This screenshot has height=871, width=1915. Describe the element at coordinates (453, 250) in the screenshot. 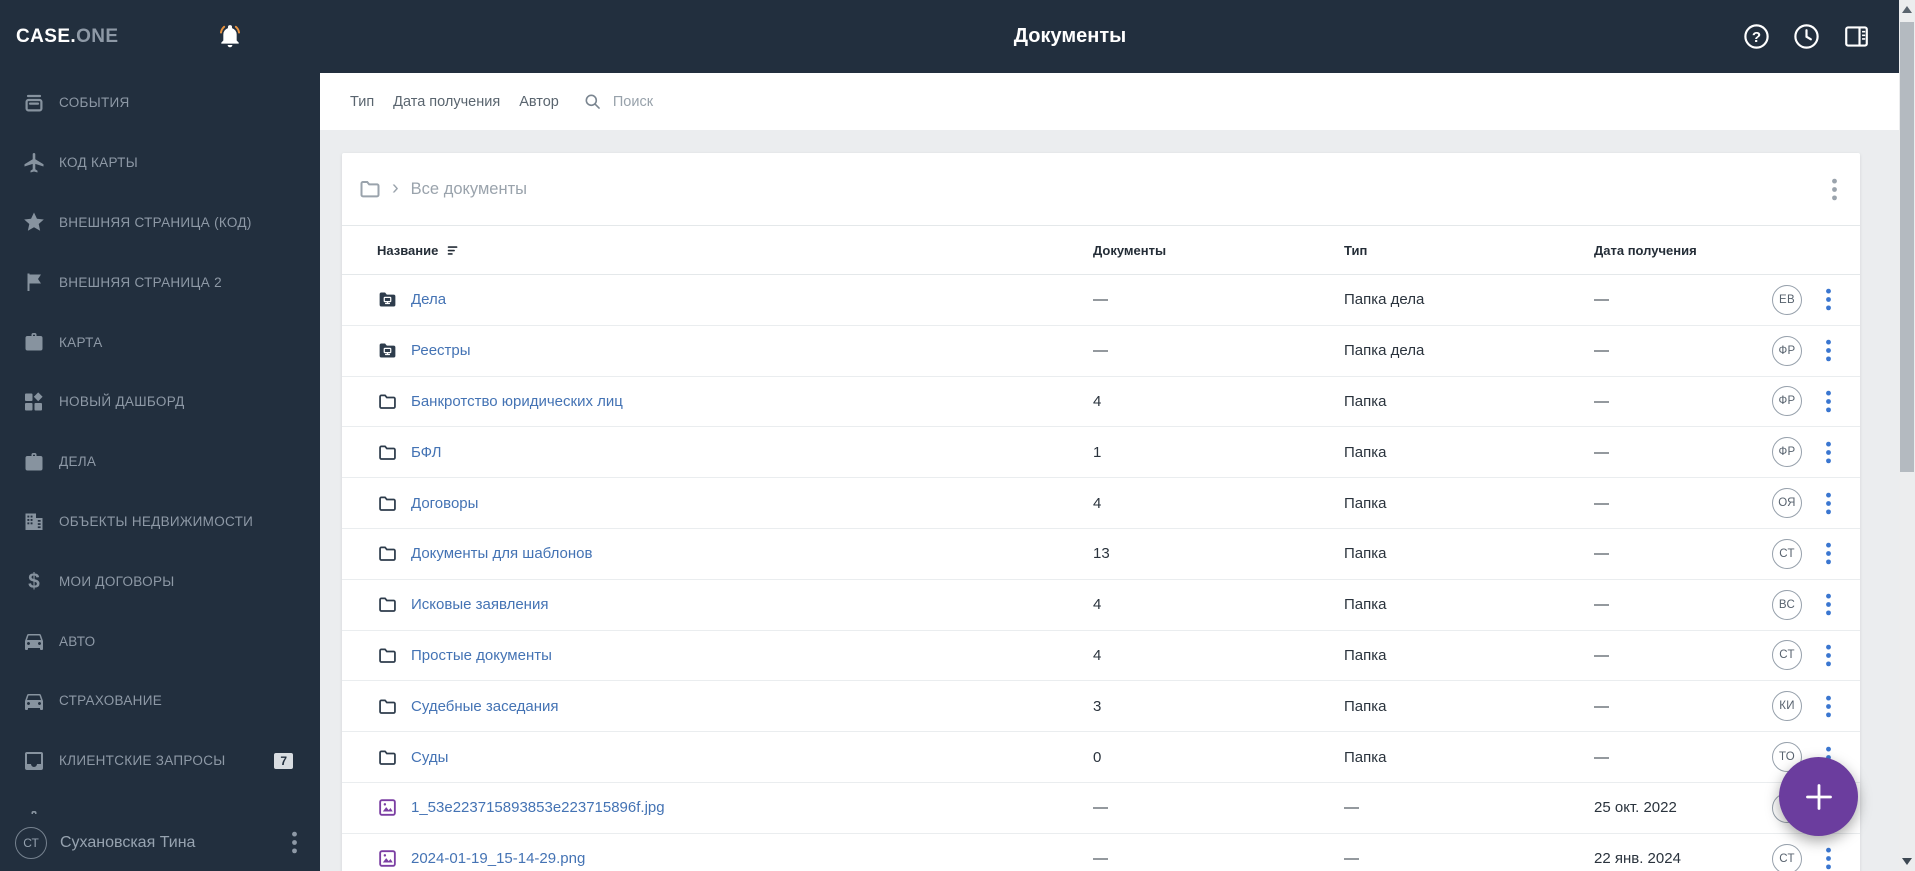

I see `sort-icon` at that location.